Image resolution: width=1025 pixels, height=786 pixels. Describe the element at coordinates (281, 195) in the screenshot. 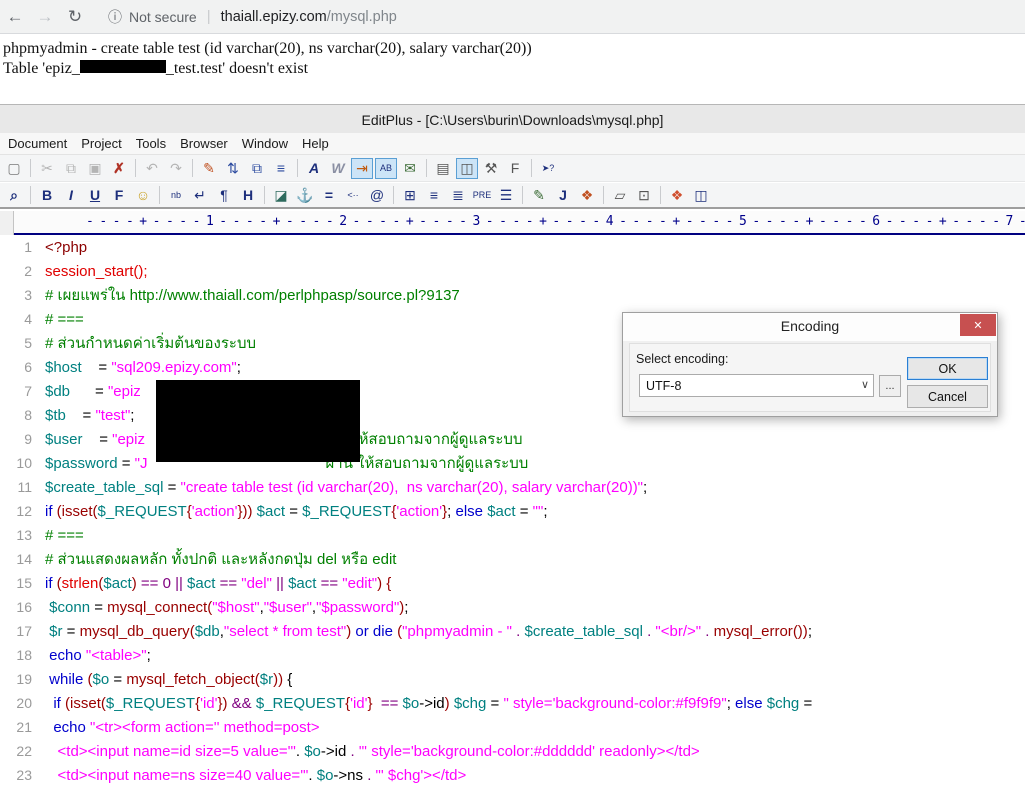

I see `image-icon: ◪` at that location.